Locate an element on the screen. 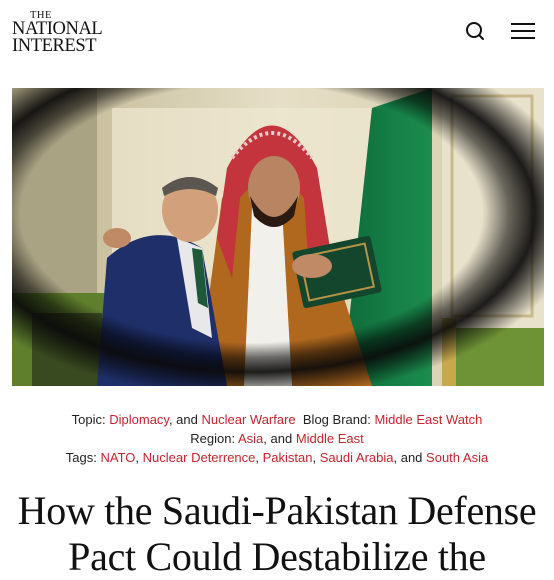 Image resolution: width=554 pixels, height=580 pixels. tag-separator: , and is located at coordinates (408, 457).